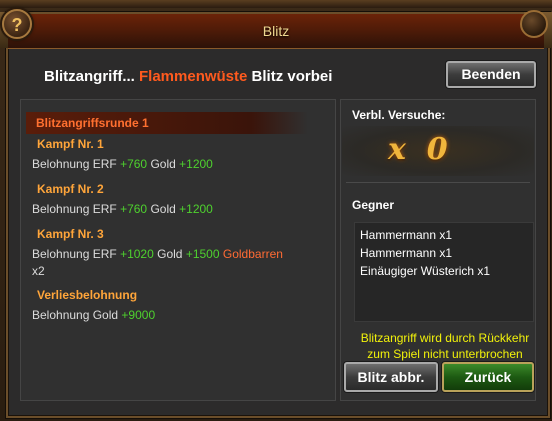 This screenshot has width=552, height=421. What do you see at coordinates (276, 4) in the screenshot?
I see `top-strip` at bounding box center [276, 4].